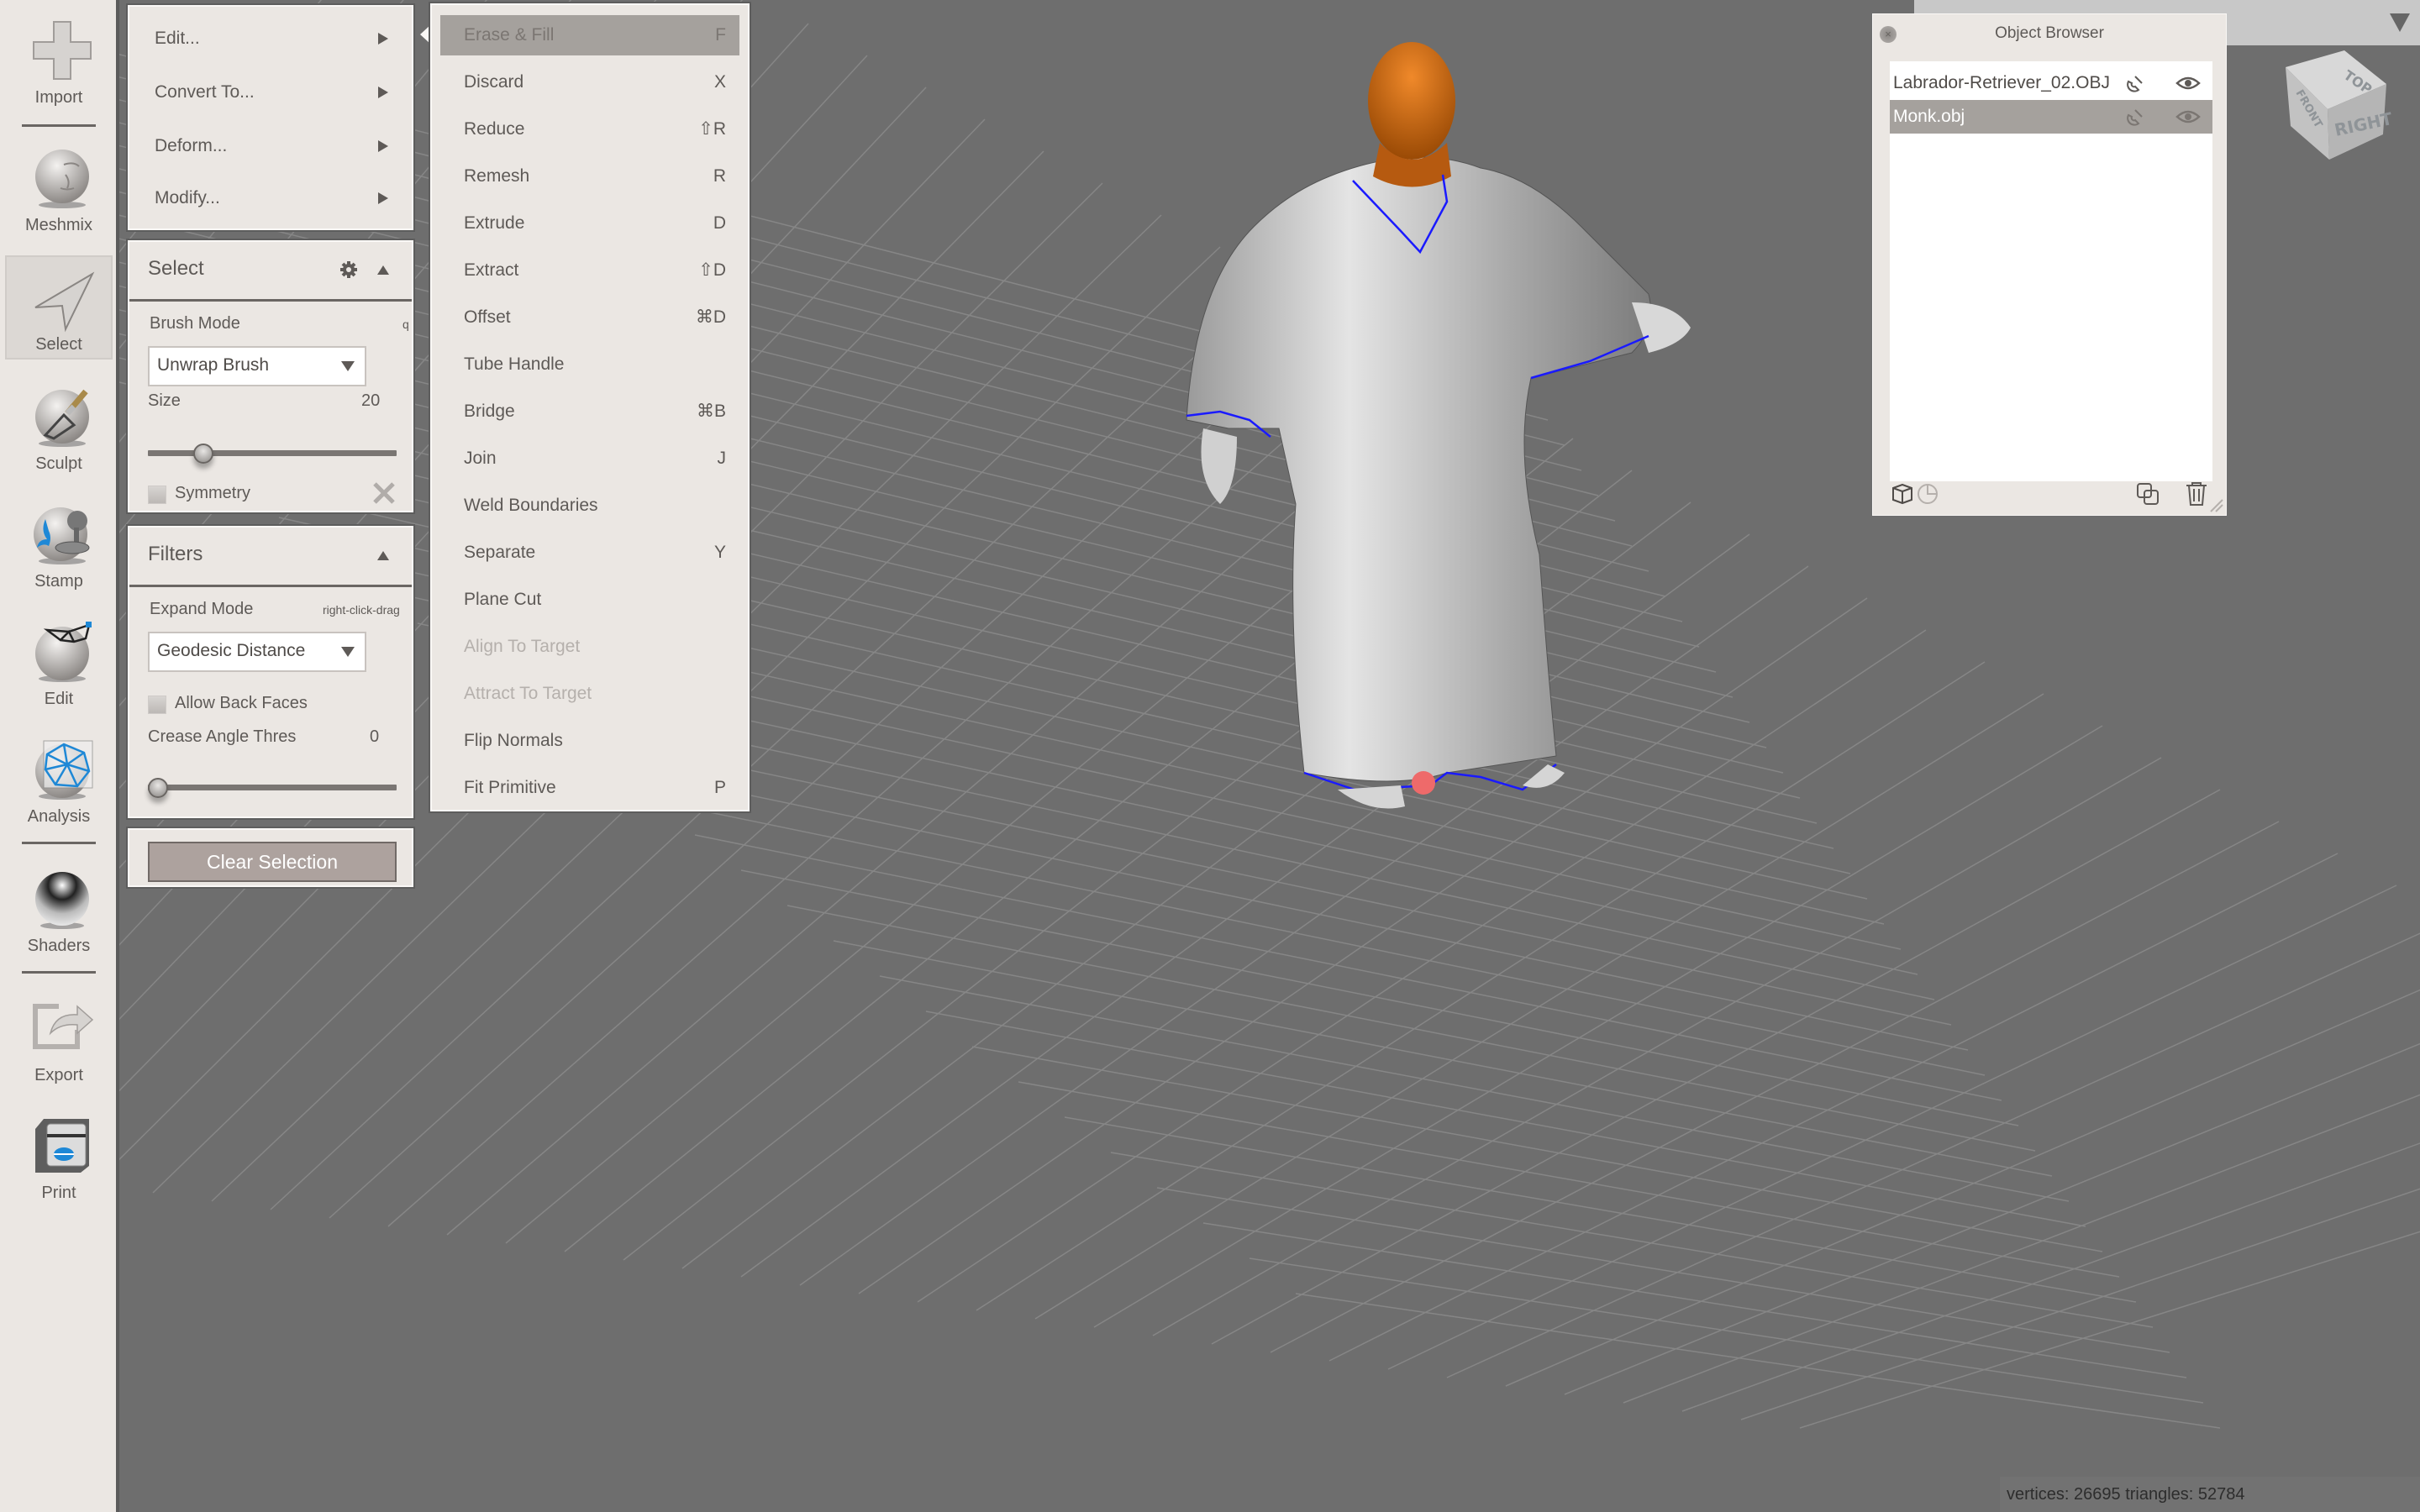  Describe the element at coordinates (425, 34) in the screenshot. I see `submenu-pointer` at that location.